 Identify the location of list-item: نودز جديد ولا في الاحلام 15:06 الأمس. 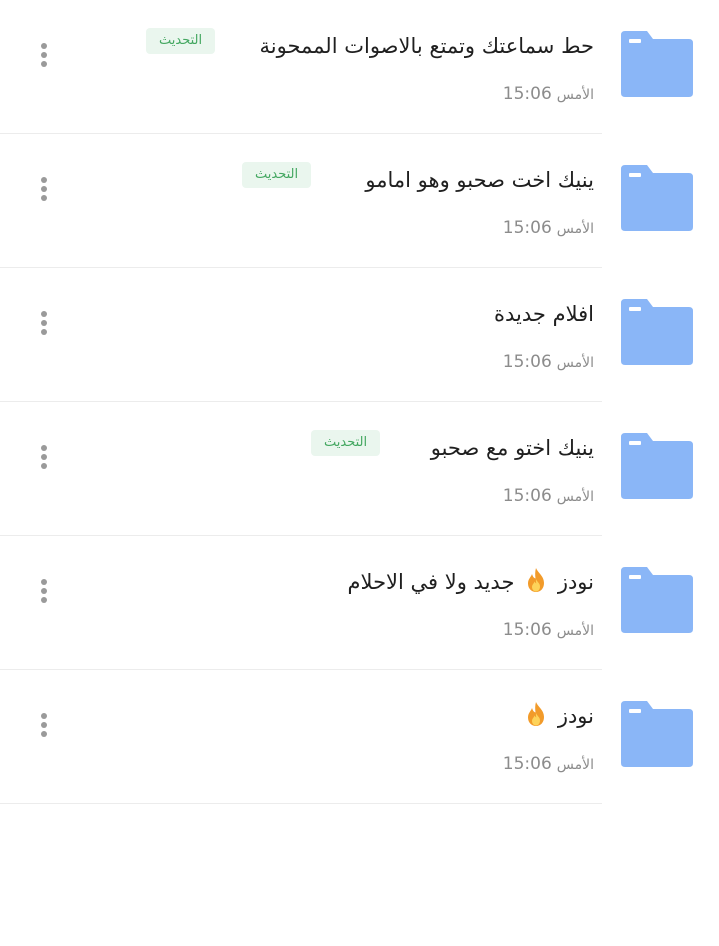
(359, 603).